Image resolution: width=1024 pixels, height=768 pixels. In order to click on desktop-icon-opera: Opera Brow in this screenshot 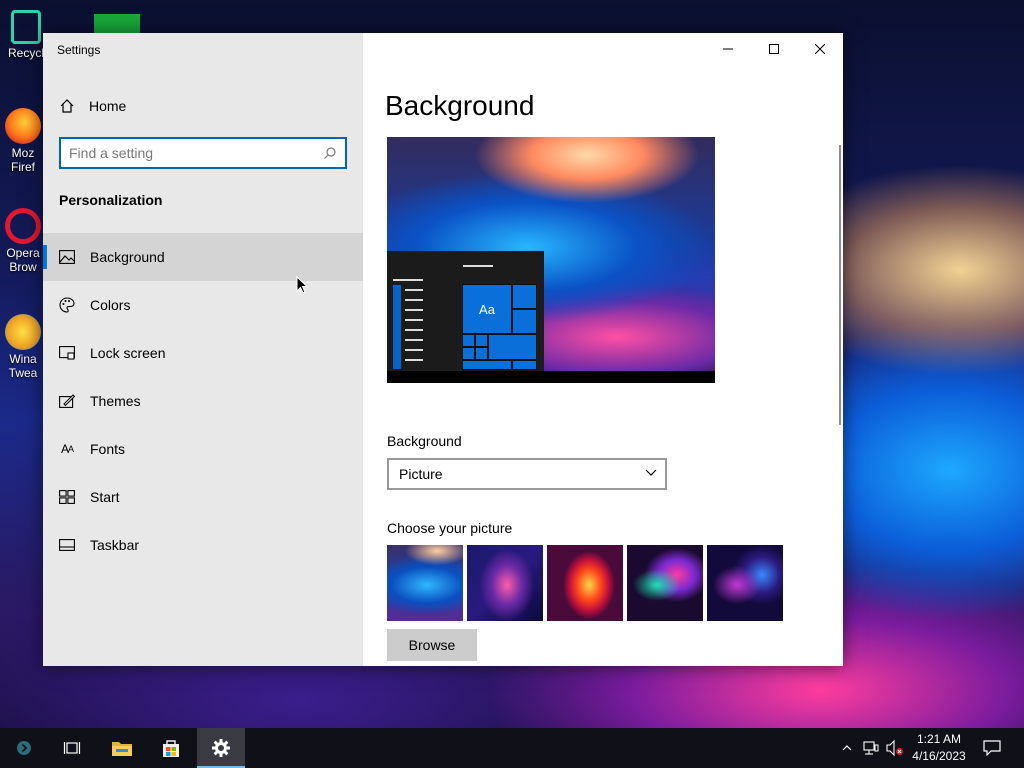, I will do `click(23, 241)`.